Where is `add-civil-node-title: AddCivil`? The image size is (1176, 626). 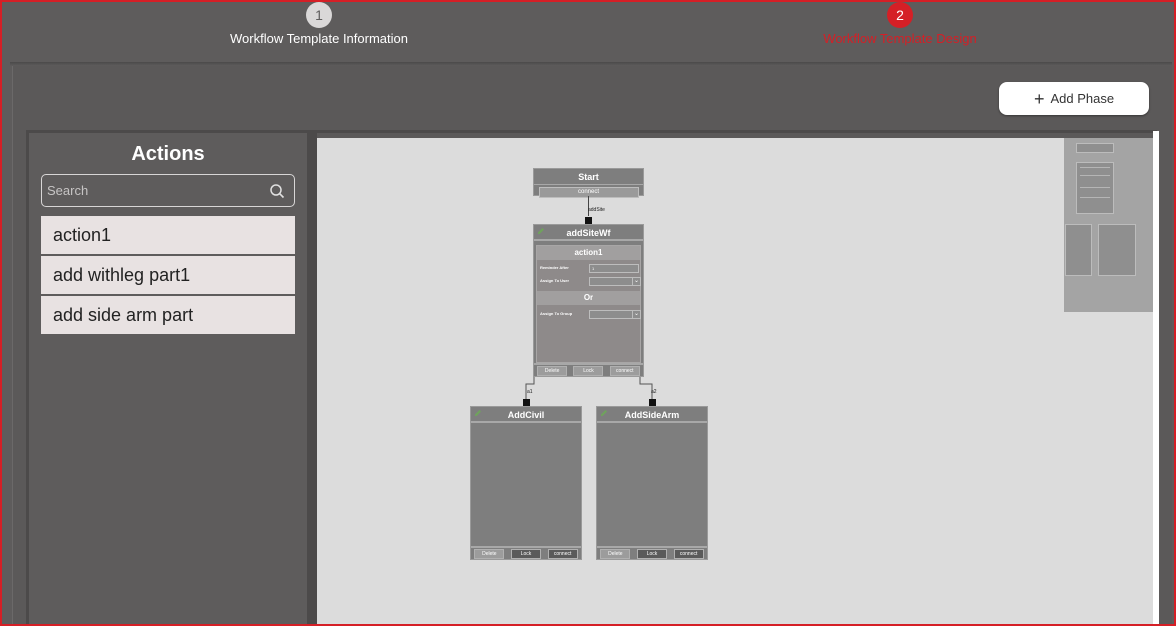
add-civil-node-title: AddCivil is located at coordinates (526, 415).